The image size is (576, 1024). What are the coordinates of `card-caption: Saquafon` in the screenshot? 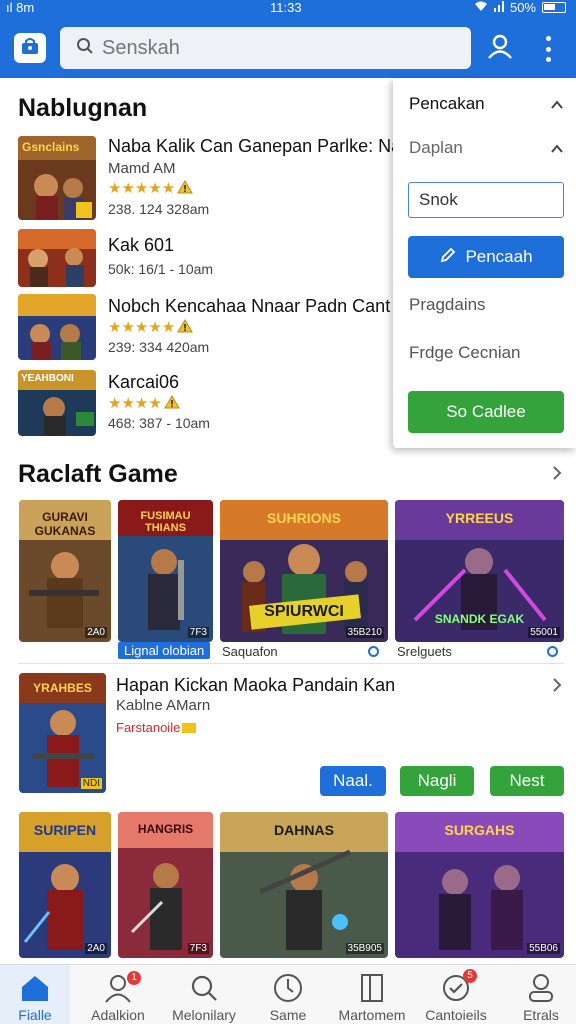 It's located at (250, 651).